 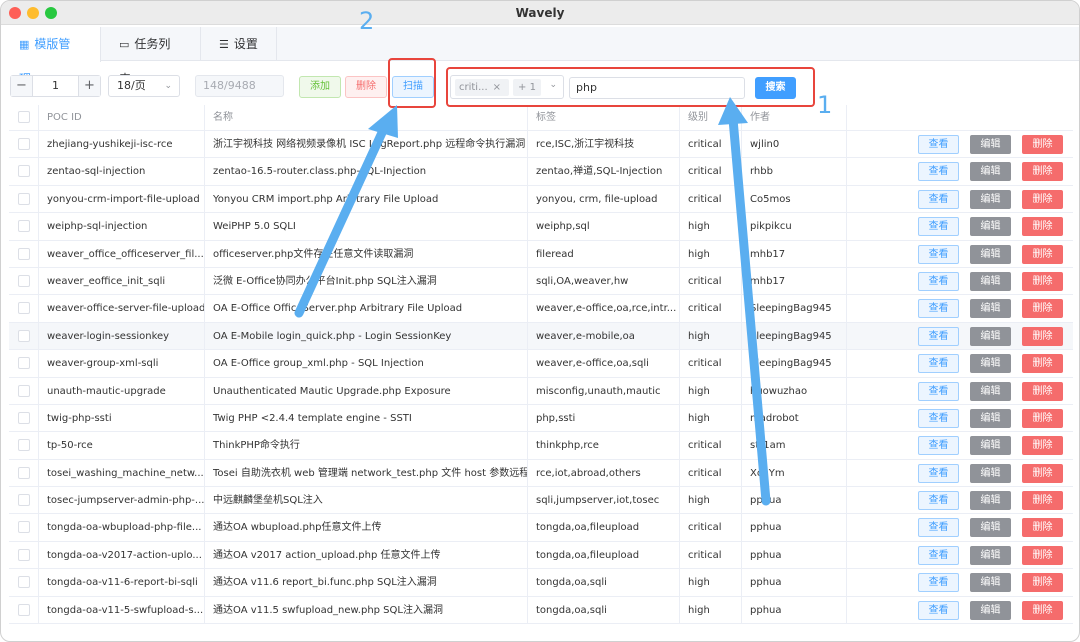 I want to click on page-size-select: 18/页 ⌄, so click(x=144, y=86).